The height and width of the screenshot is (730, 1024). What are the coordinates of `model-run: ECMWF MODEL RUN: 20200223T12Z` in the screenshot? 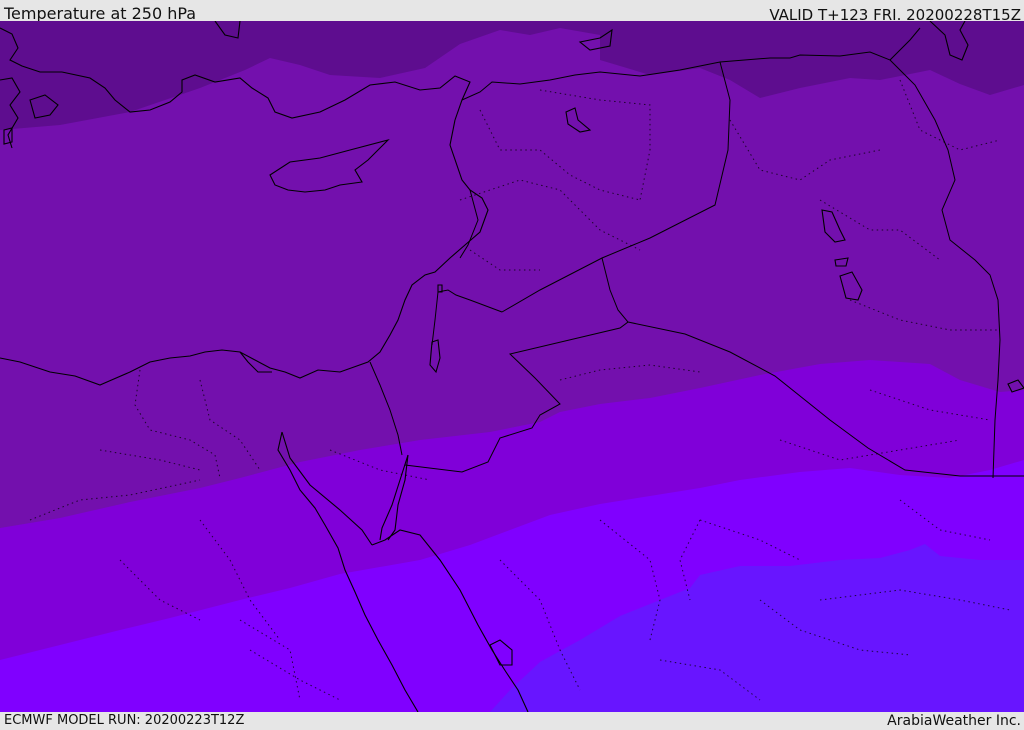 It's located at (124, 720).